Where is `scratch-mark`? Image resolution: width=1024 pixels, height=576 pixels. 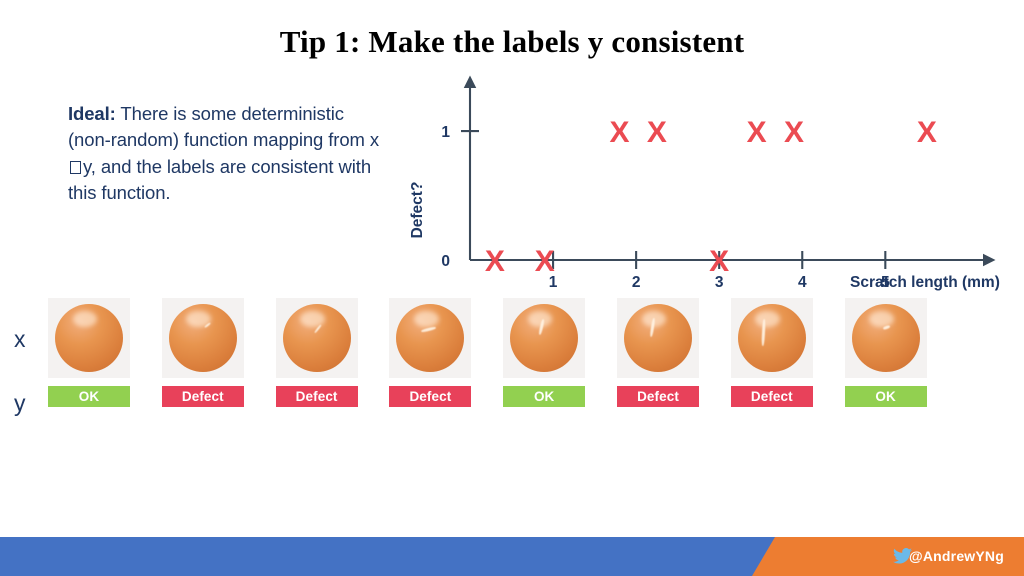
scratch-mark is located at coordinates (428, 329).